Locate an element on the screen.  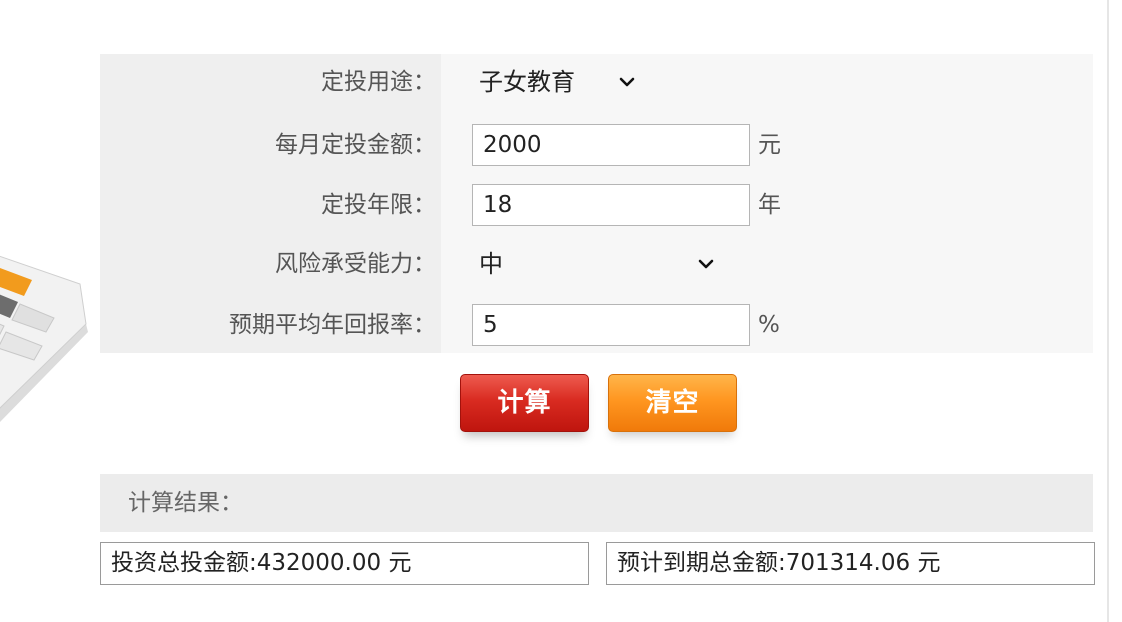
row-years: 定投年限： 年 is located at coordinates (596, 205).